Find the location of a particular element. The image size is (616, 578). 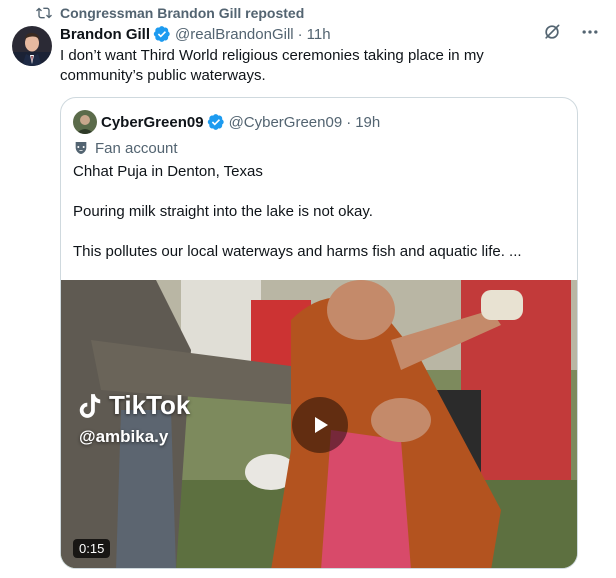

more-options-icon is located at coordinates (590, 32).